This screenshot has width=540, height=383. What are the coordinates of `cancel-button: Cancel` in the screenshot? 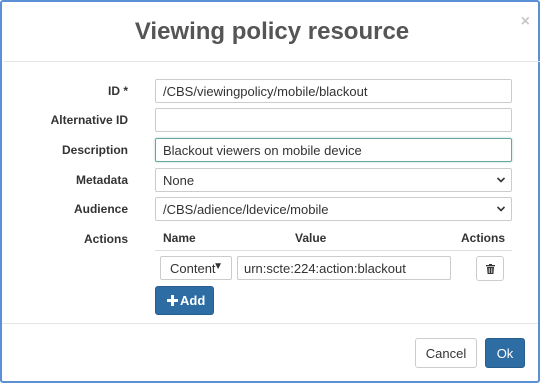 It's located at (446, 353).